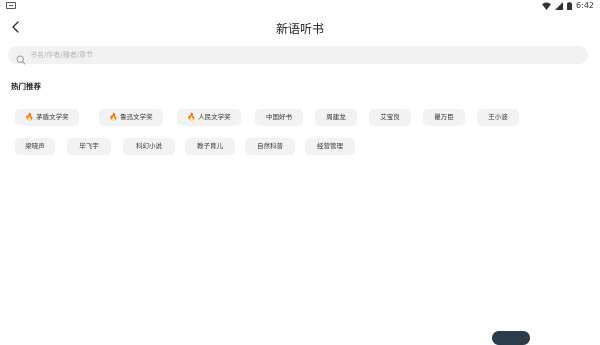  What do you see at coordinates (209, 117) in the screenshot?
I see `chip-renmin: 🔥 人民文学奖` at bounding box center [209, 117].